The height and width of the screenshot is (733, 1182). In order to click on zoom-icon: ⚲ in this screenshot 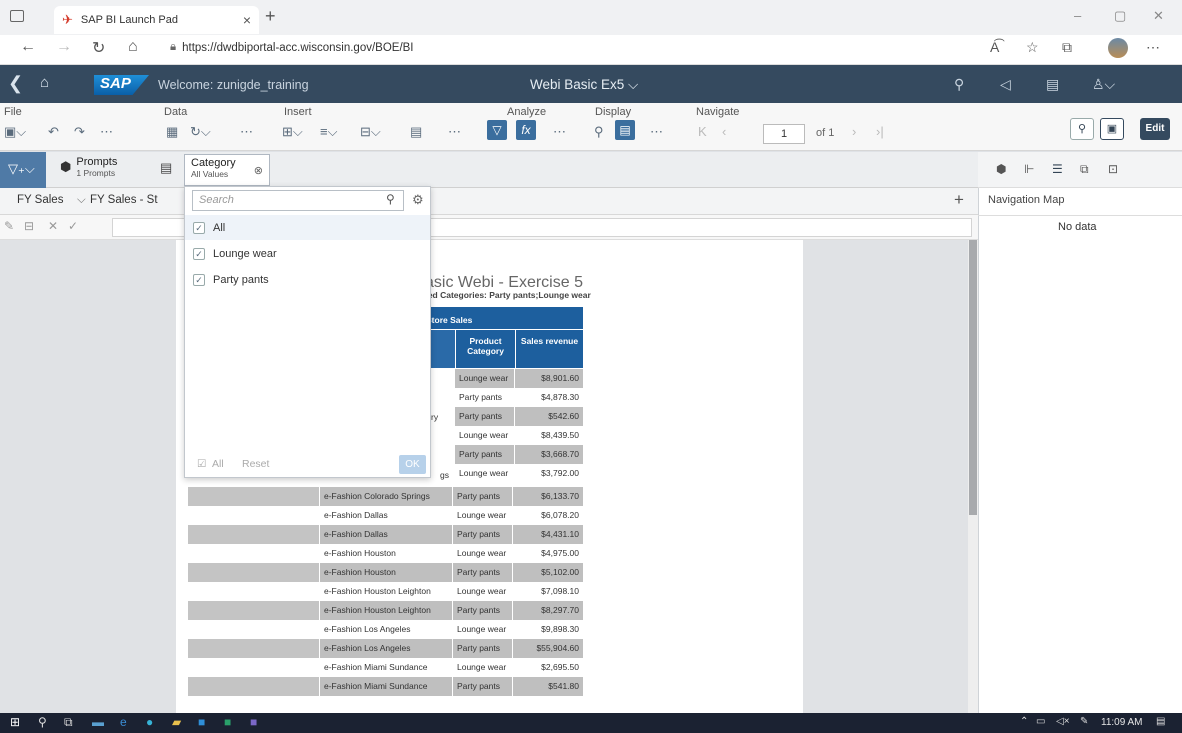, I will do `click(599, 132)`.